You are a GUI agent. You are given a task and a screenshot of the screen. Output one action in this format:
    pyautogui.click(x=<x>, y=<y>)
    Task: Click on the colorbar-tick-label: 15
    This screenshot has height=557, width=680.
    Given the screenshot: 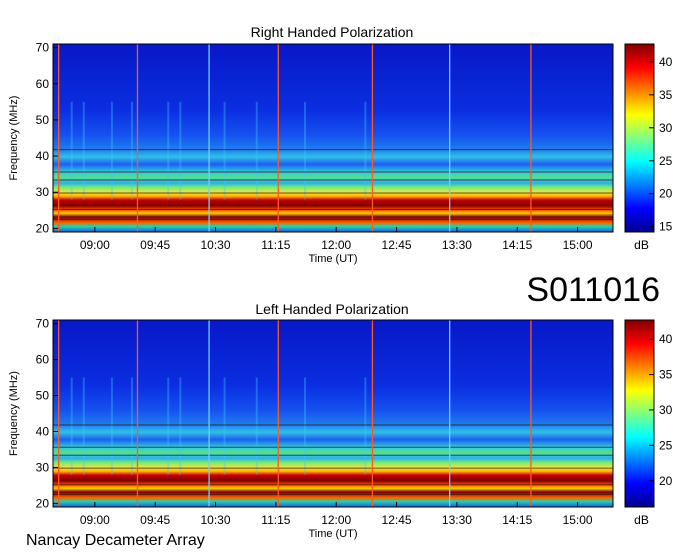 What is the action you would take?
    pyautogui.click(x=666, y=227)
    